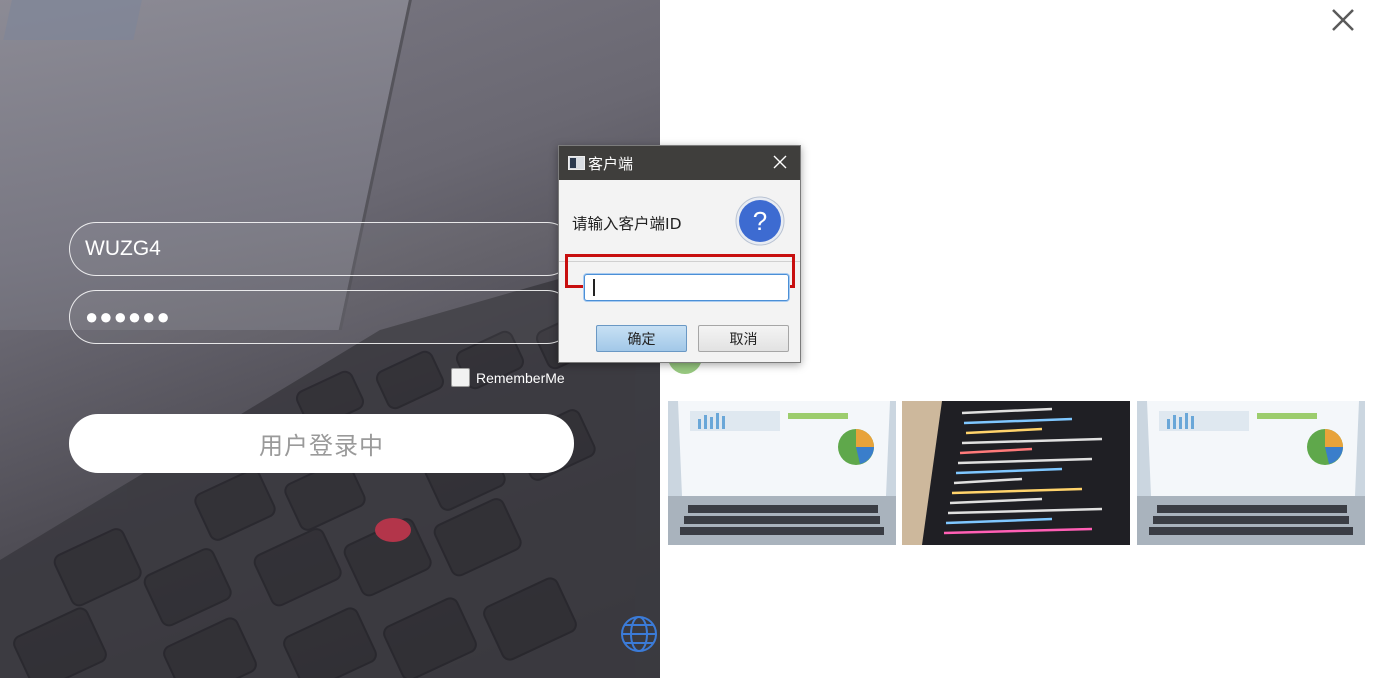 The image size is (1376, 678). What do you see at coordinates (128, 316) in the screenshot?
I see `password-value: ●●●●●●` at bounding box center [128, 316].